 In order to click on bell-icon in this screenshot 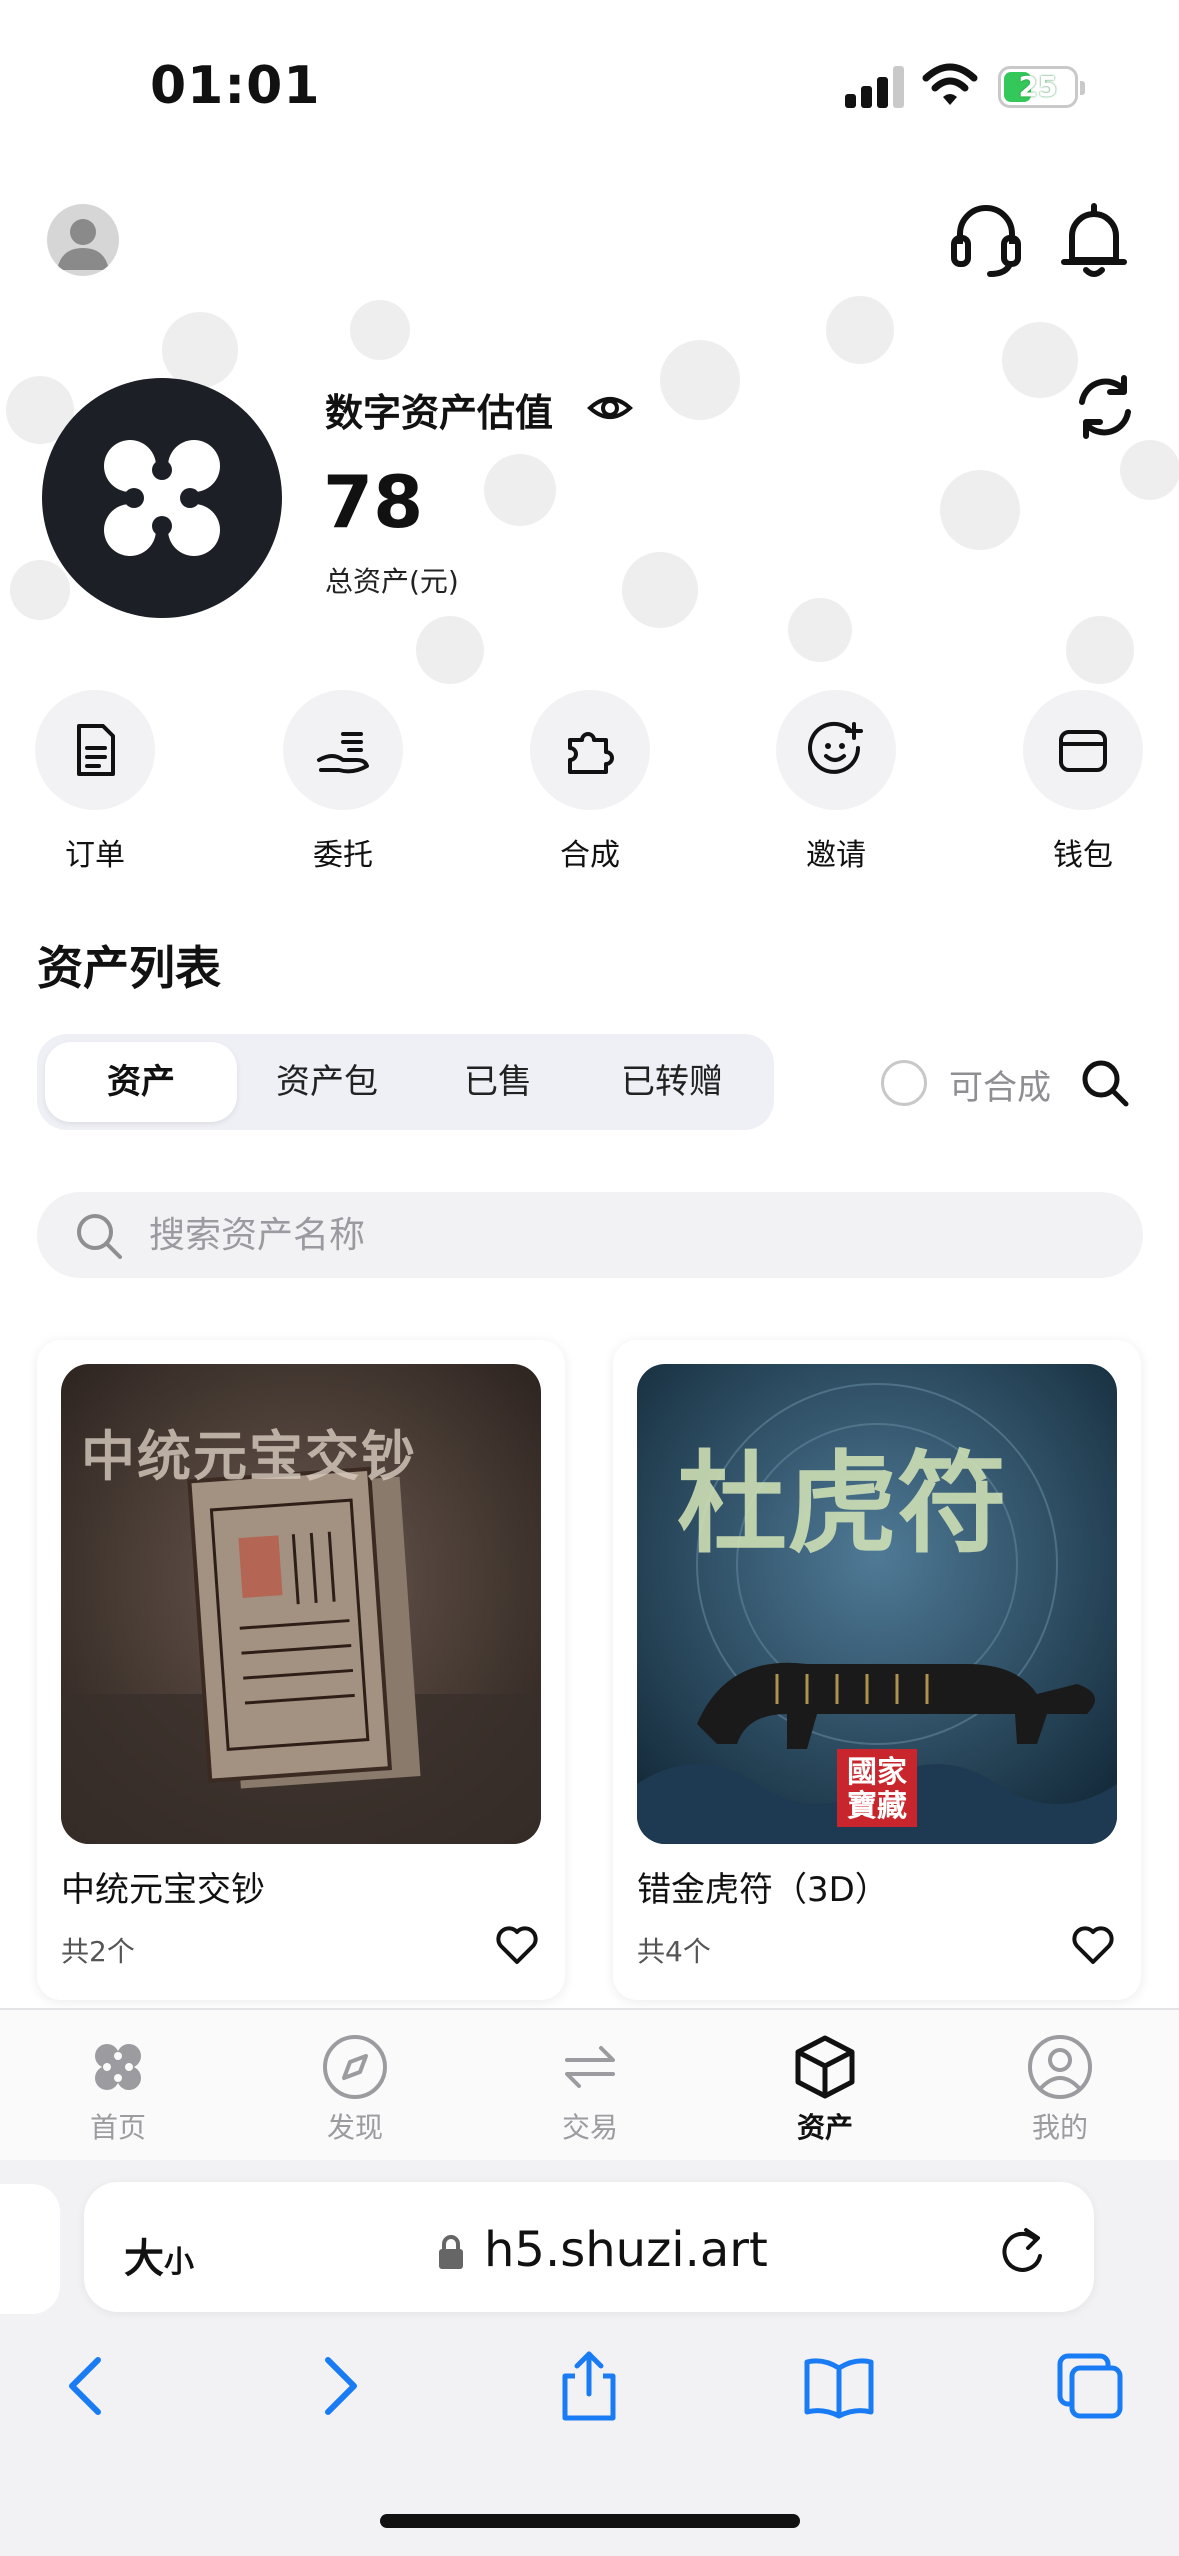, I will do `click(1094, 240)`.